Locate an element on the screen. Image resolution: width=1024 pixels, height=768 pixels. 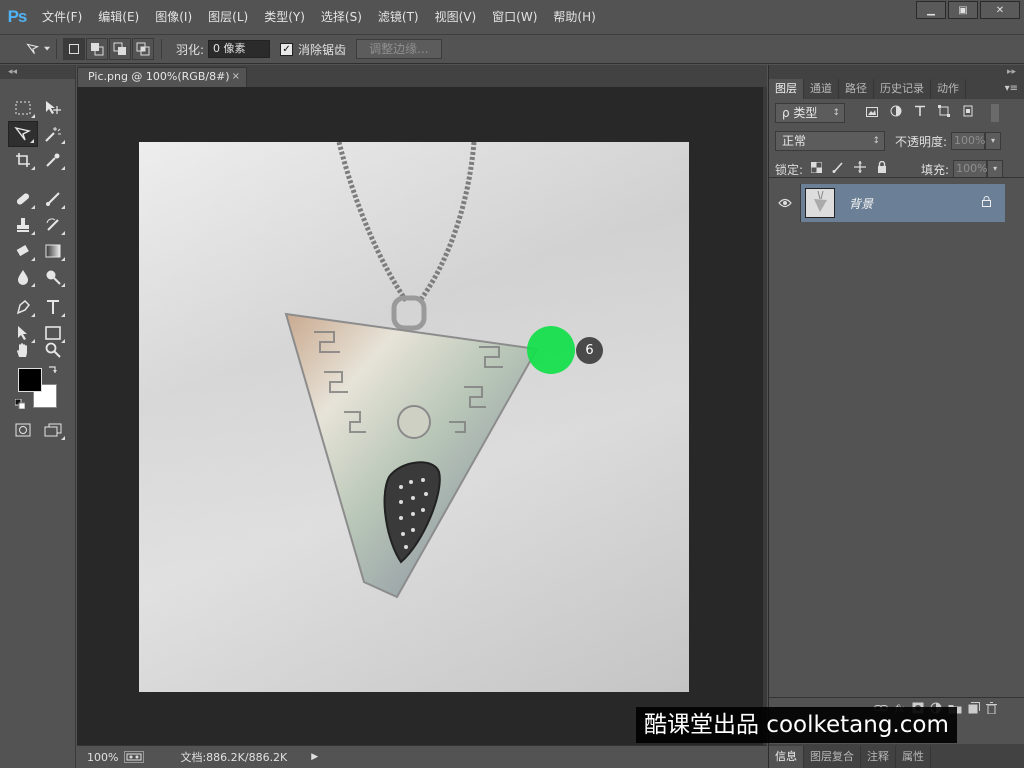
gradient-icon is located at coordinates (53, 251).